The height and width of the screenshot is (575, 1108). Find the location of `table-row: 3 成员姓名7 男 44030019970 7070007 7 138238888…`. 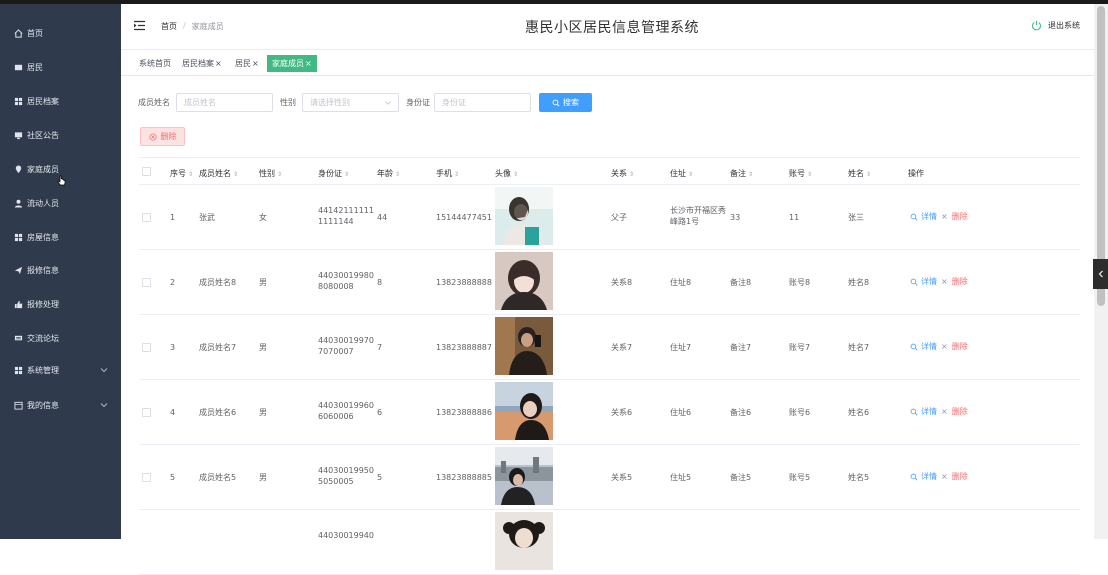

table-row: 3 成员姓名7 男 44030019970 7070007 7 138238888… is located at coordinates (609, 347).